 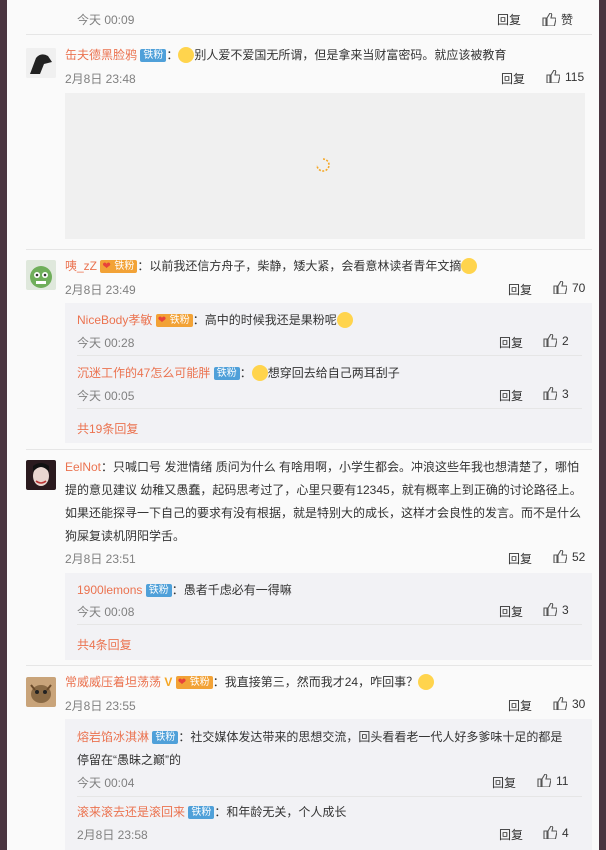 What do you see at coordinates (575, 77) in the screenshot?
I see `like-count: 115` at bounding box center [575, 77].